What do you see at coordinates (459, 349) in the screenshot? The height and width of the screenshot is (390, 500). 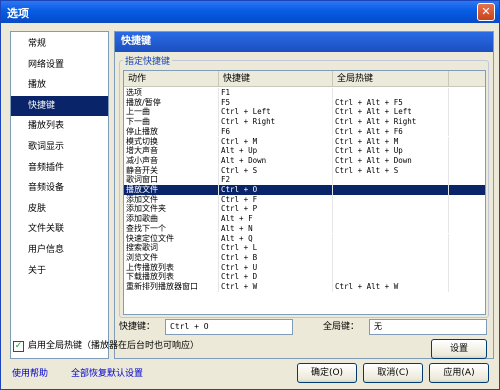 I see `set-button: 设置` at bounding box center [459, 349].